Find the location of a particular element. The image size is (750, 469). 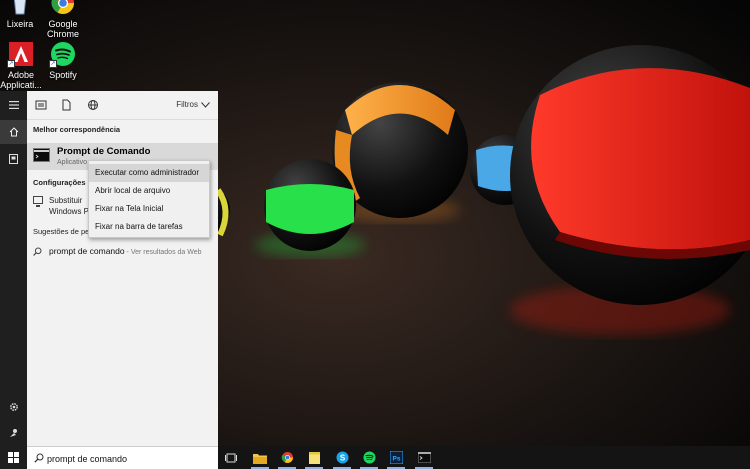

skype-icon: S is located at coordinates (342, 457).